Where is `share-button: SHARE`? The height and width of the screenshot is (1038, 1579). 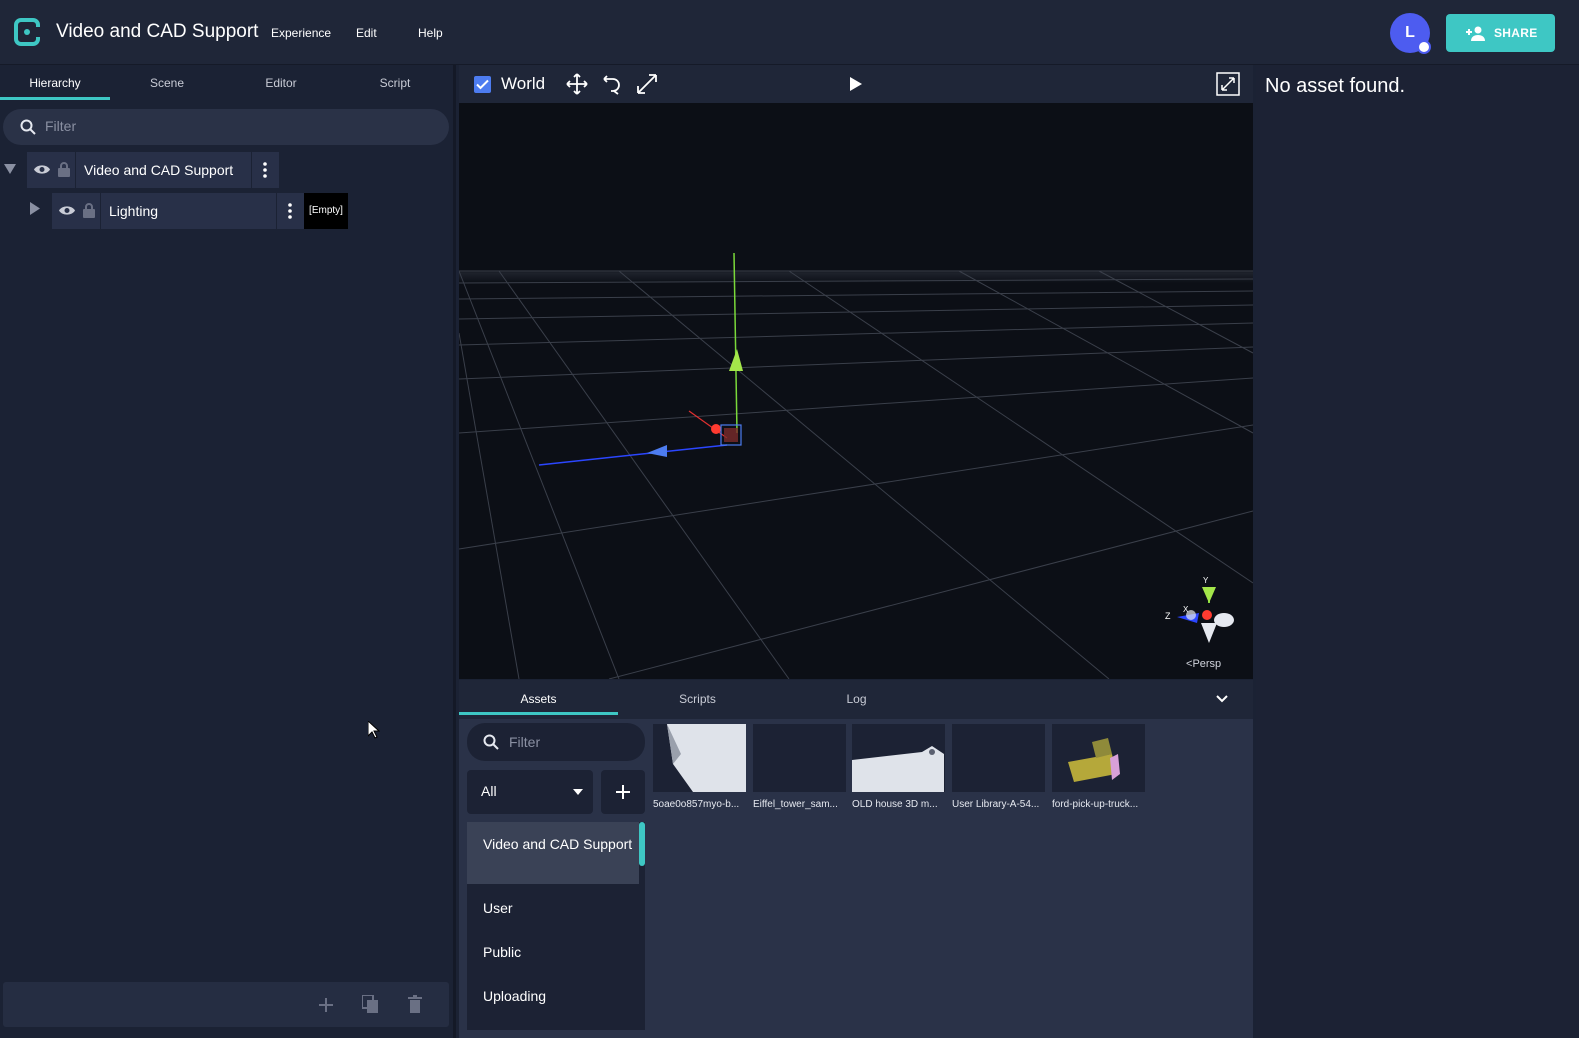
share-button: SHARE is located at coordinates (1500, 33).